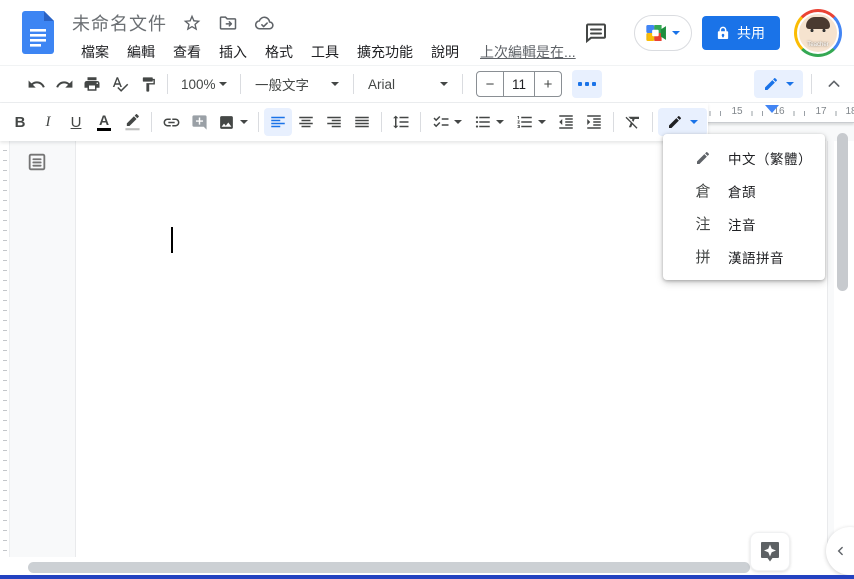 The image size is (854, 579). I want to click on move-to-folder-icon, so click(228, 23).